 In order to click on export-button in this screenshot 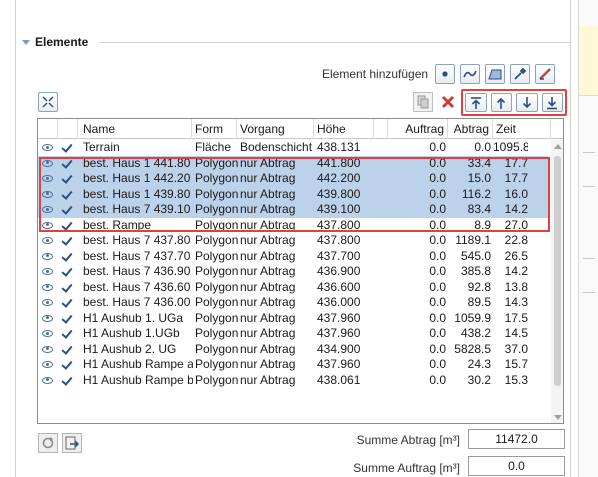, I will do `click(72, 443)`.